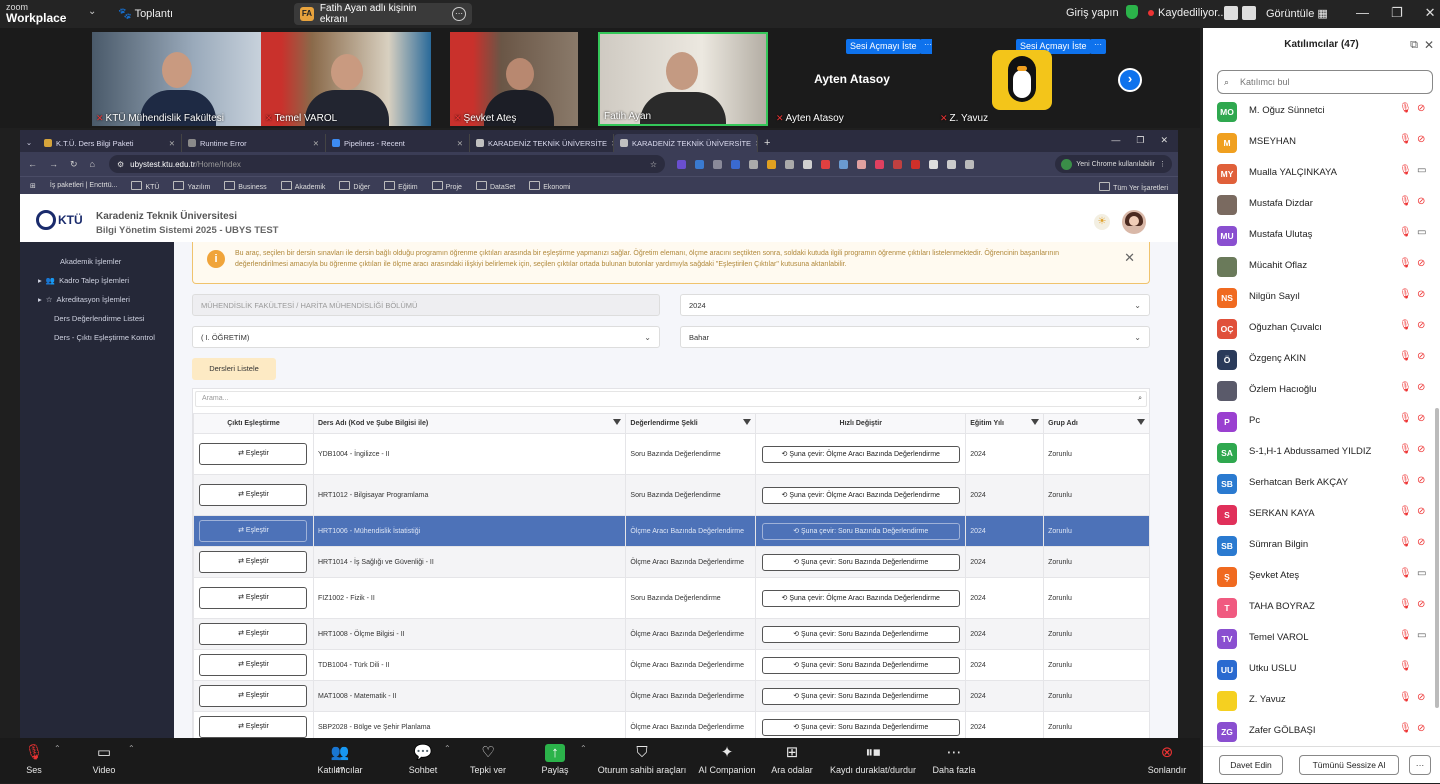 The height and width of the screenshot is (784, 1440). Describe the element at coordinates (1249, 13) in the screenshot. I see `stop-recording-icon` at that location.